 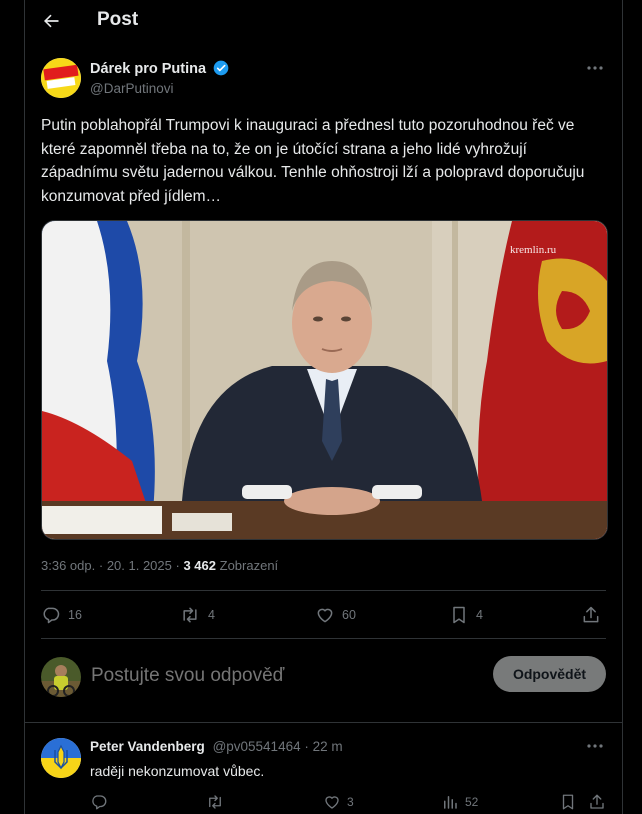 I want to click on author-avatar, so click(x=61, y=78).